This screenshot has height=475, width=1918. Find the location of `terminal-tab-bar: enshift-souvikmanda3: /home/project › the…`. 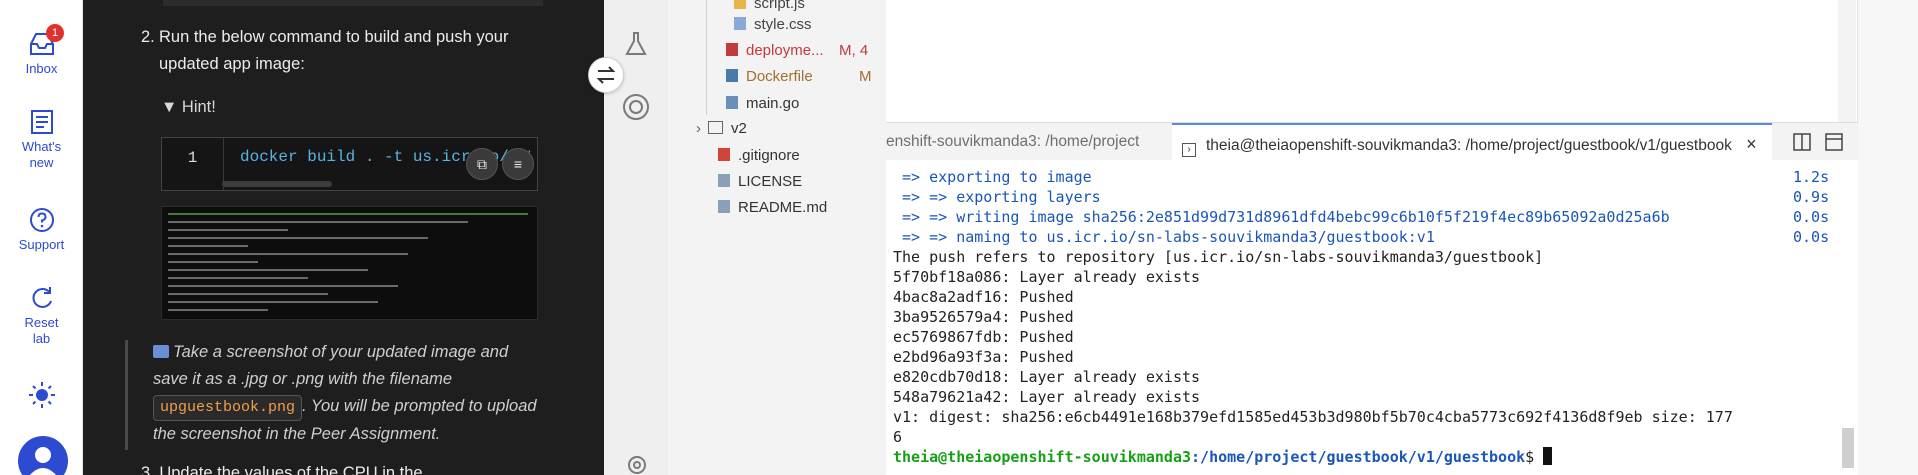

terminal-tab-bar: enshift-souvikmanda3: /home/project › the… is located at coordinates (1372, 141).